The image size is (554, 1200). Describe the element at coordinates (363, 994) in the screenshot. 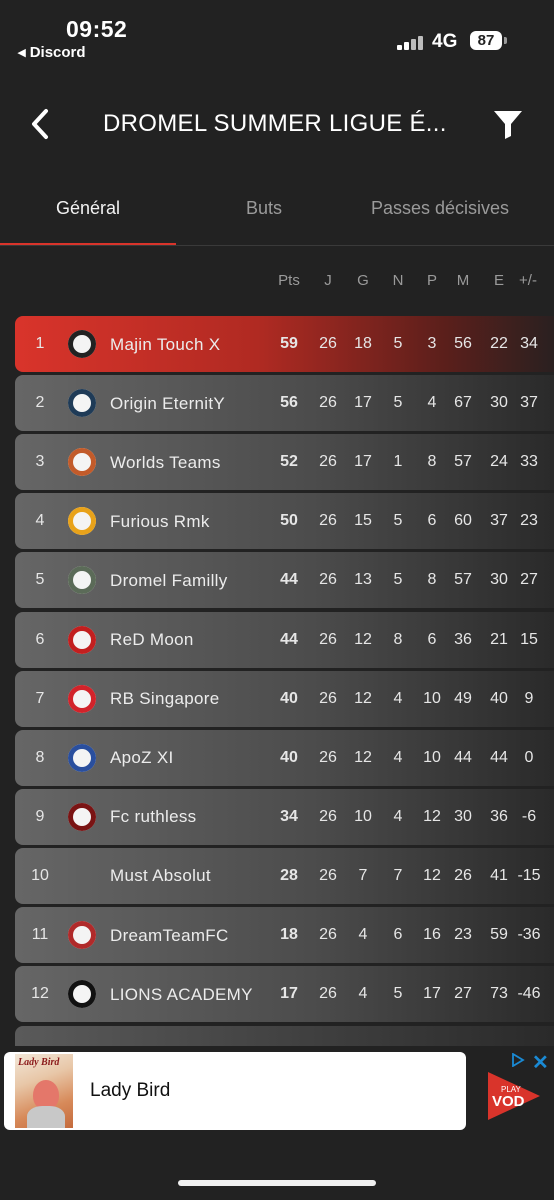

I see `stat-g: 4` at that location.